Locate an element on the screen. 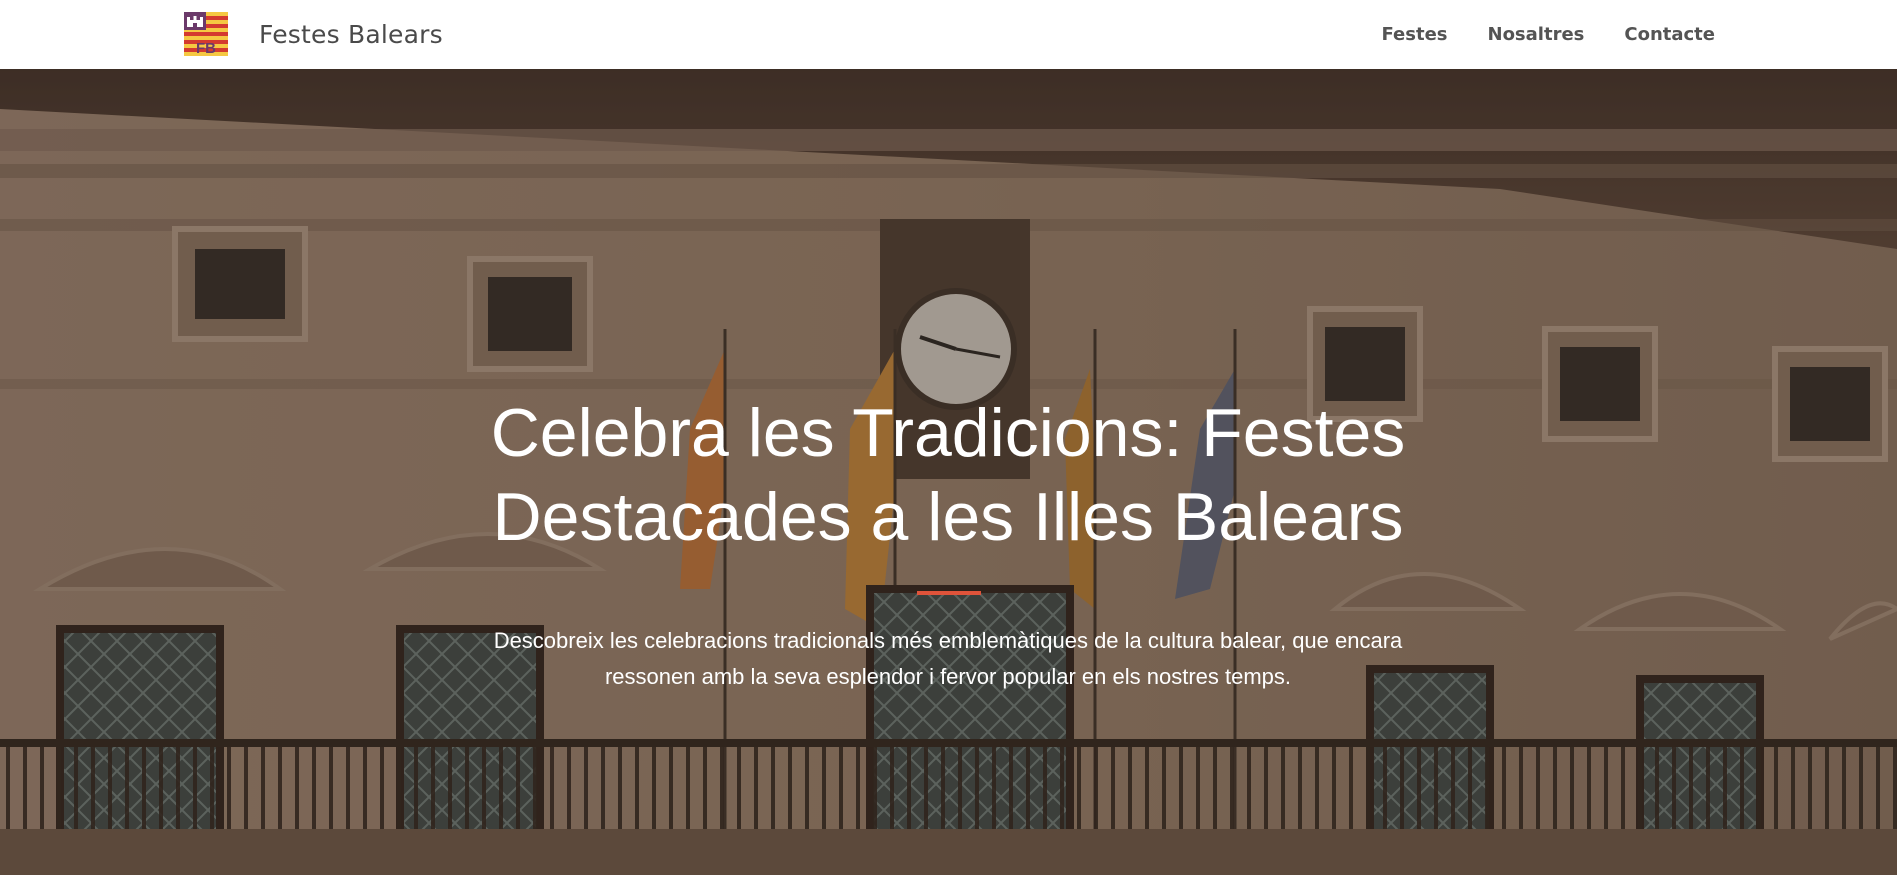 The width and height of the screenshot is (1897, 875). hero-divider is located at coordinates (949, 593).